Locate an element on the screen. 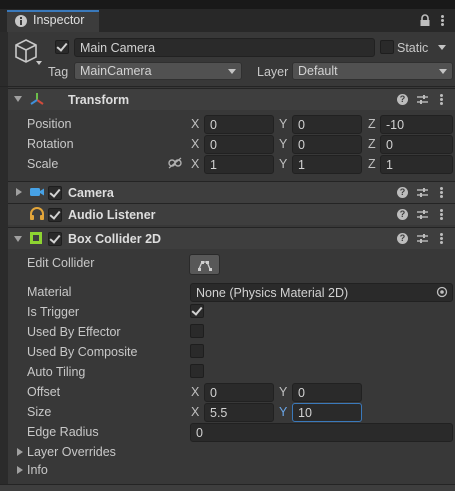  edit-collider-button is located at coordinates (204, 264).